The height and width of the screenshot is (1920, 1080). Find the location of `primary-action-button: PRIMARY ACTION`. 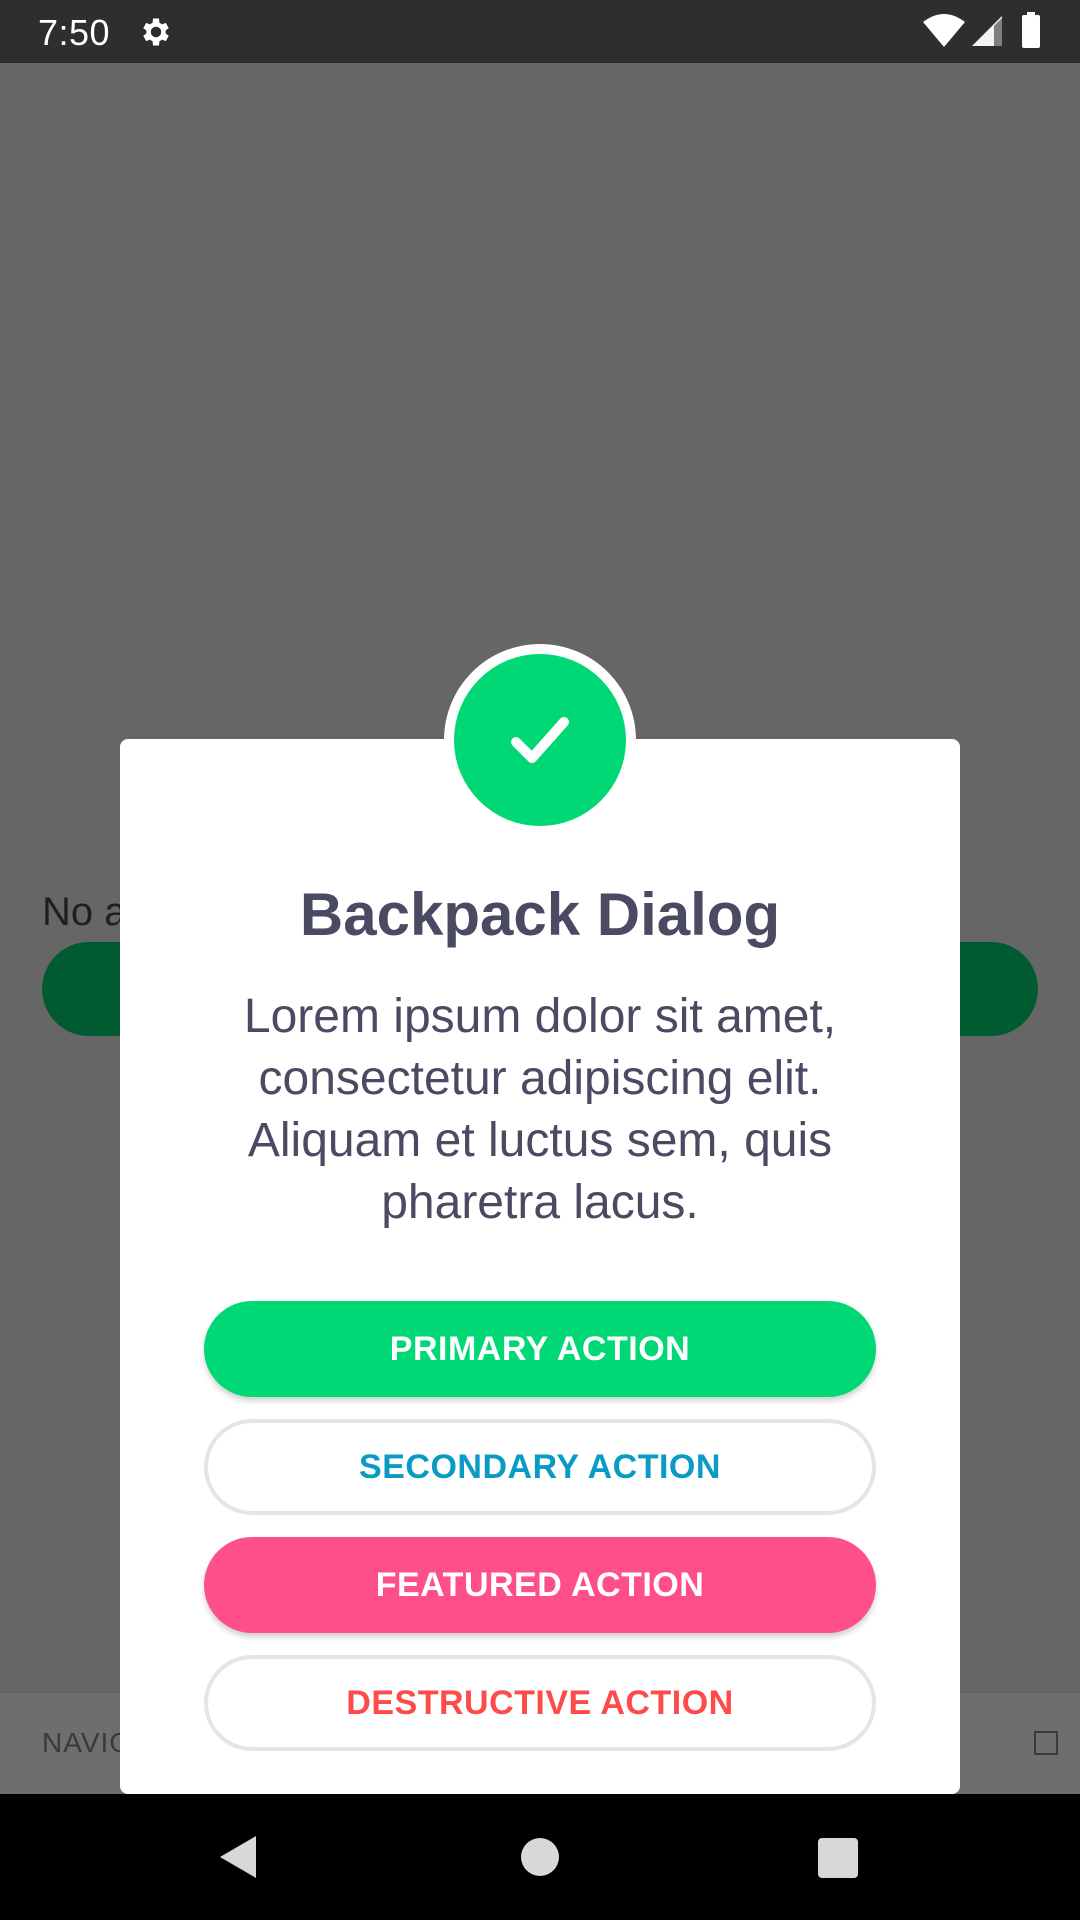

primary-action-button: PRIMARY ACTION is located at coordinates (540, 1349).